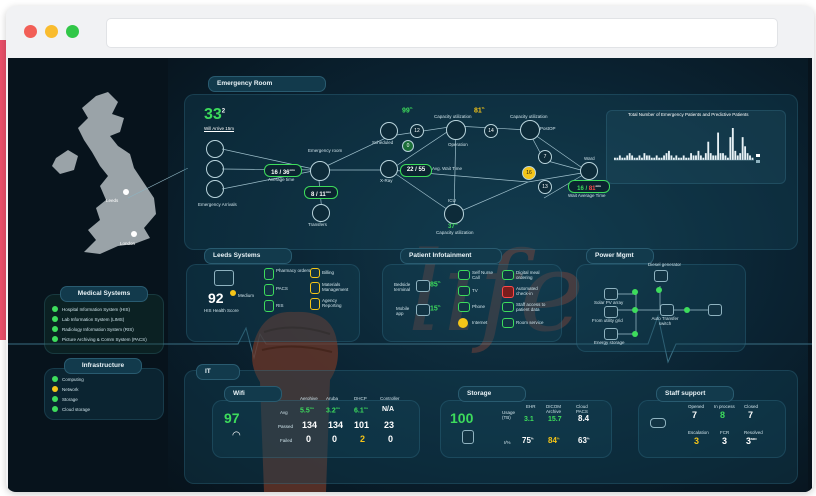  What do you see at coordinates (310, 425) in the screenshot?
I see `wifi-passed-aerohive: 134` at bounding box center [310, 425].